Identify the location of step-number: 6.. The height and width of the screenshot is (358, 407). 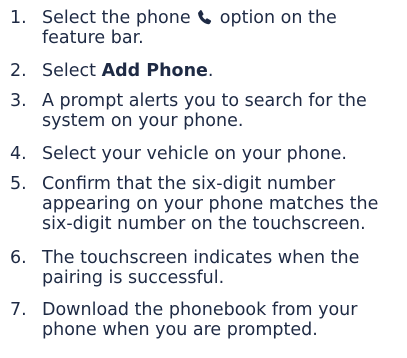
(18, 258).